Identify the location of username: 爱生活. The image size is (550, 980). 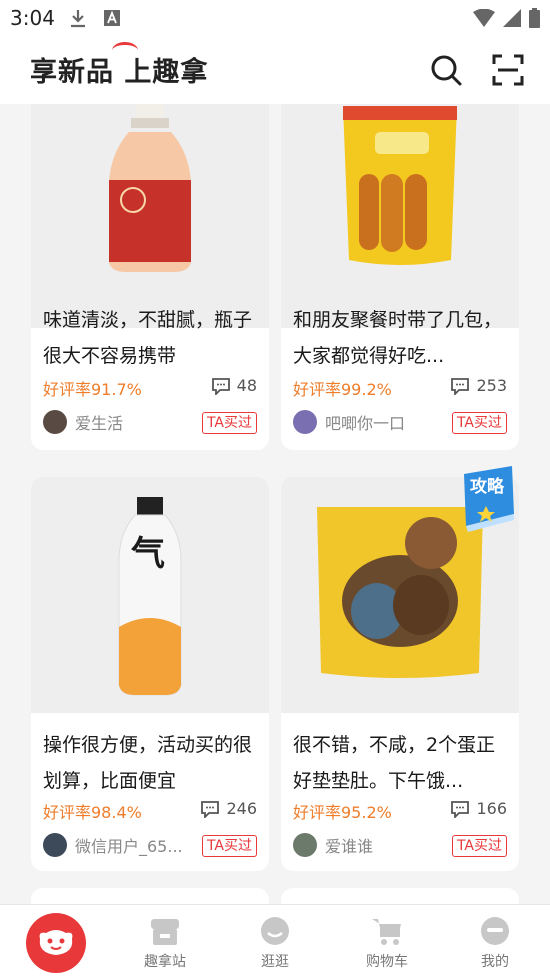
(99, 423).